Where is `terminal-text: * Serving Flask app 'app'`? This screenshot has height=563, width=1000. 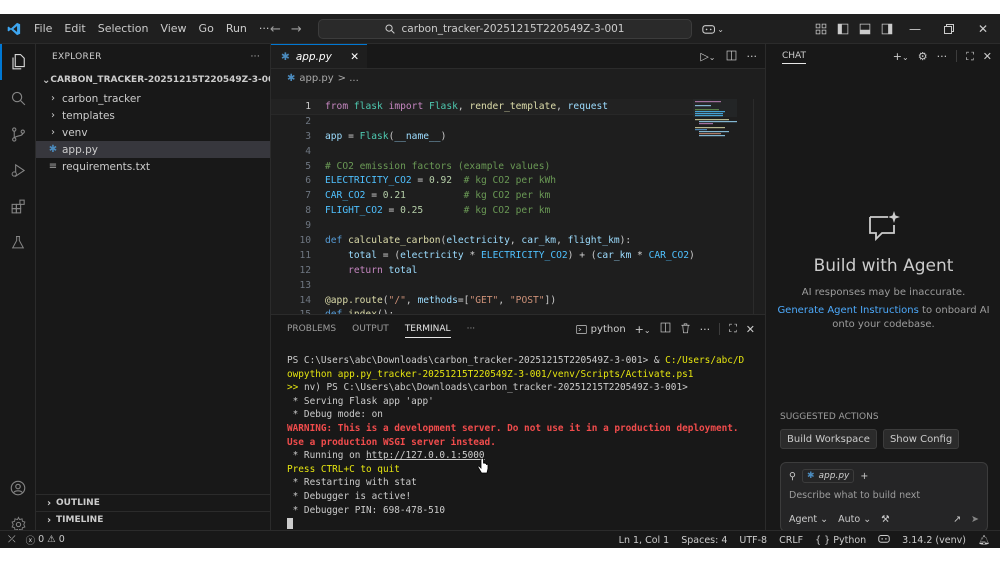 terminal-text: * Serving Flask app 'app' is located at coordinates (360, 401).